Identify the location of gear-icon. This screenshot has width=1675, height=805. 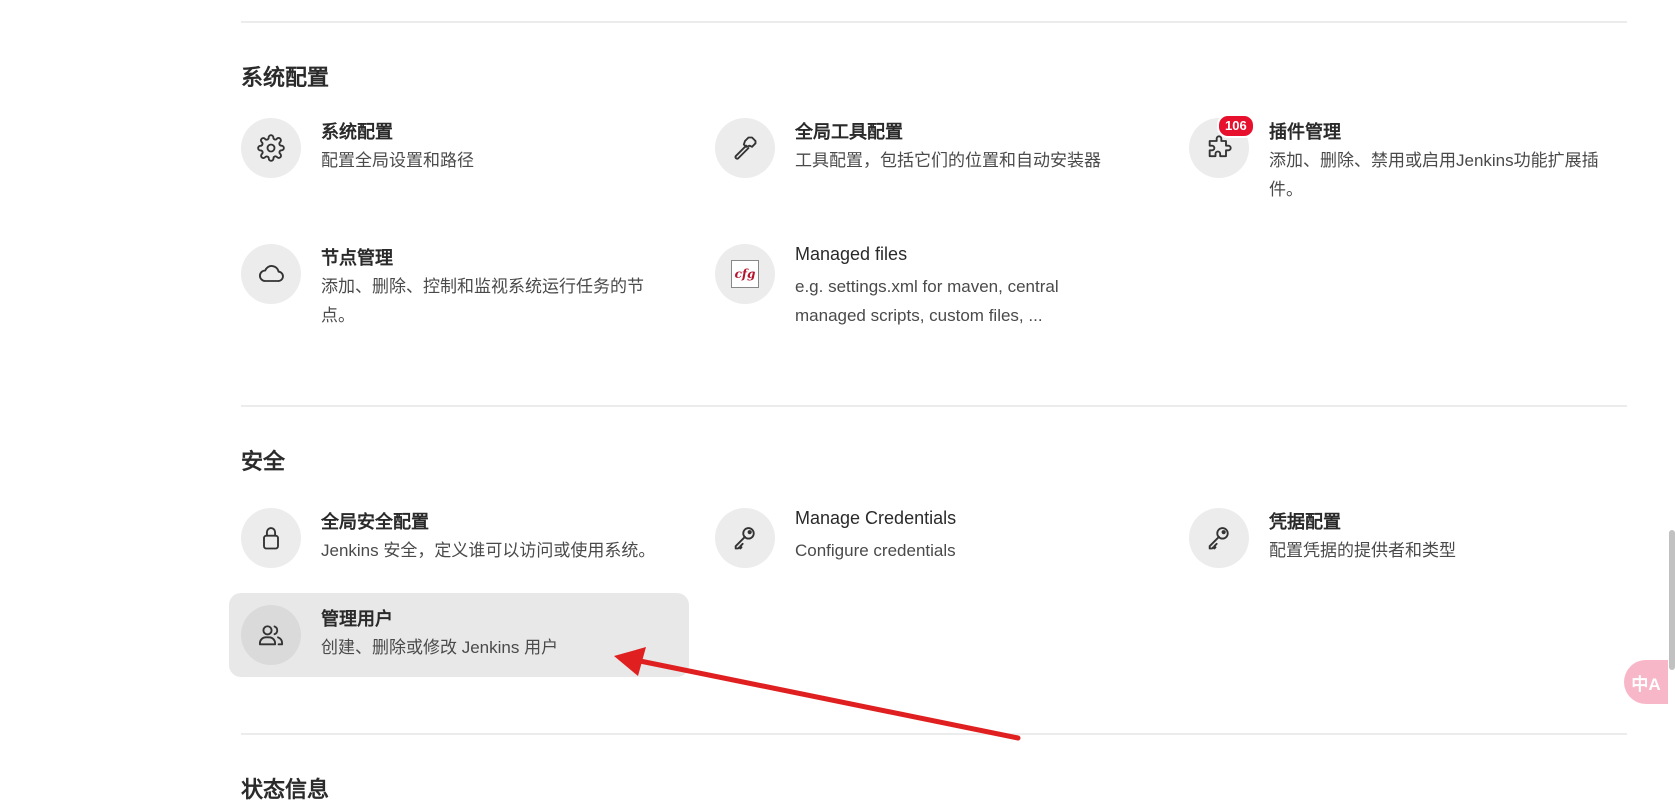
(271, 148).